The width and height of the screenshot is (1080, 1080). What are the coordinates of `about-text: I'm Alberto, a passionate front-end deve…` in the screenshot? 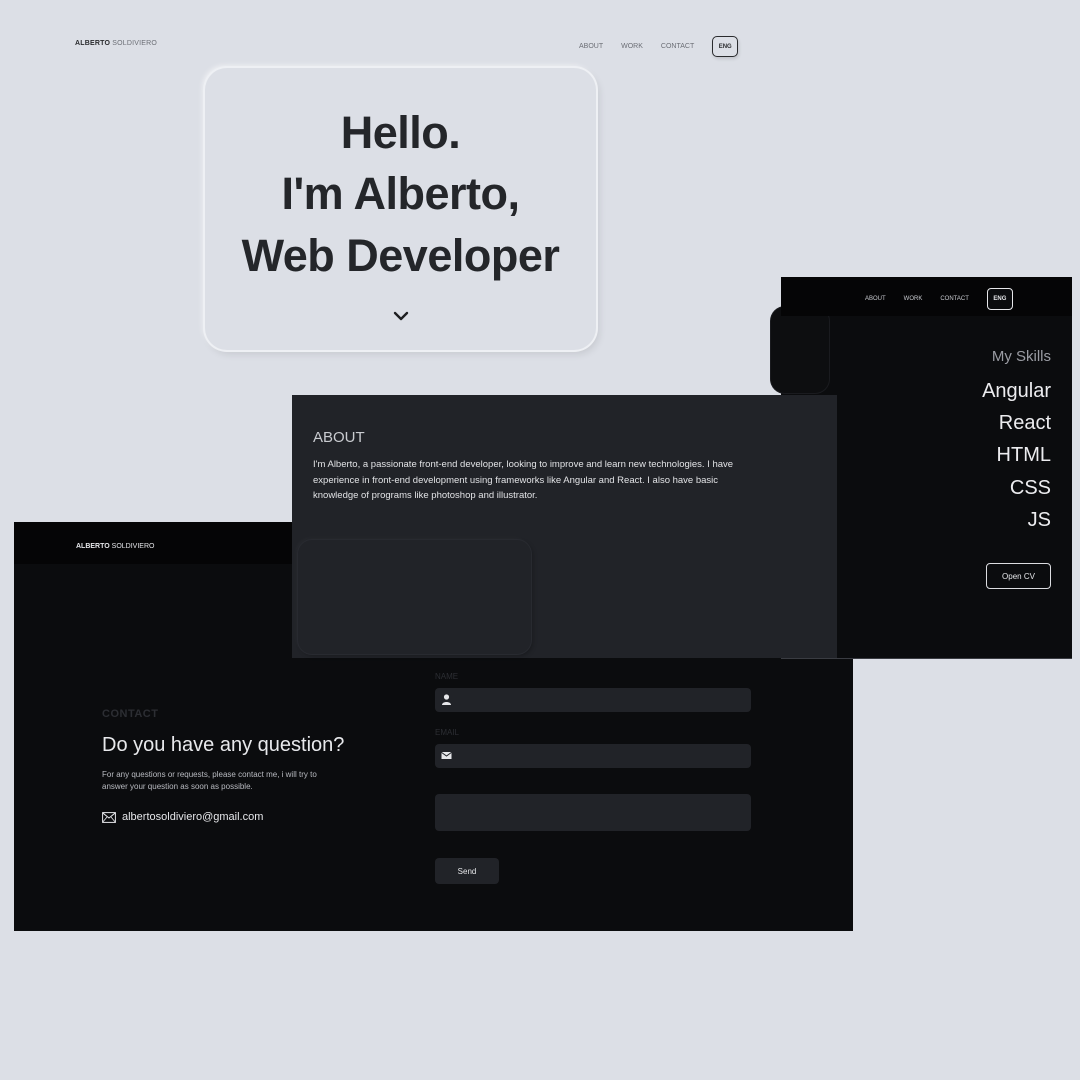 It's located at (523, 480).